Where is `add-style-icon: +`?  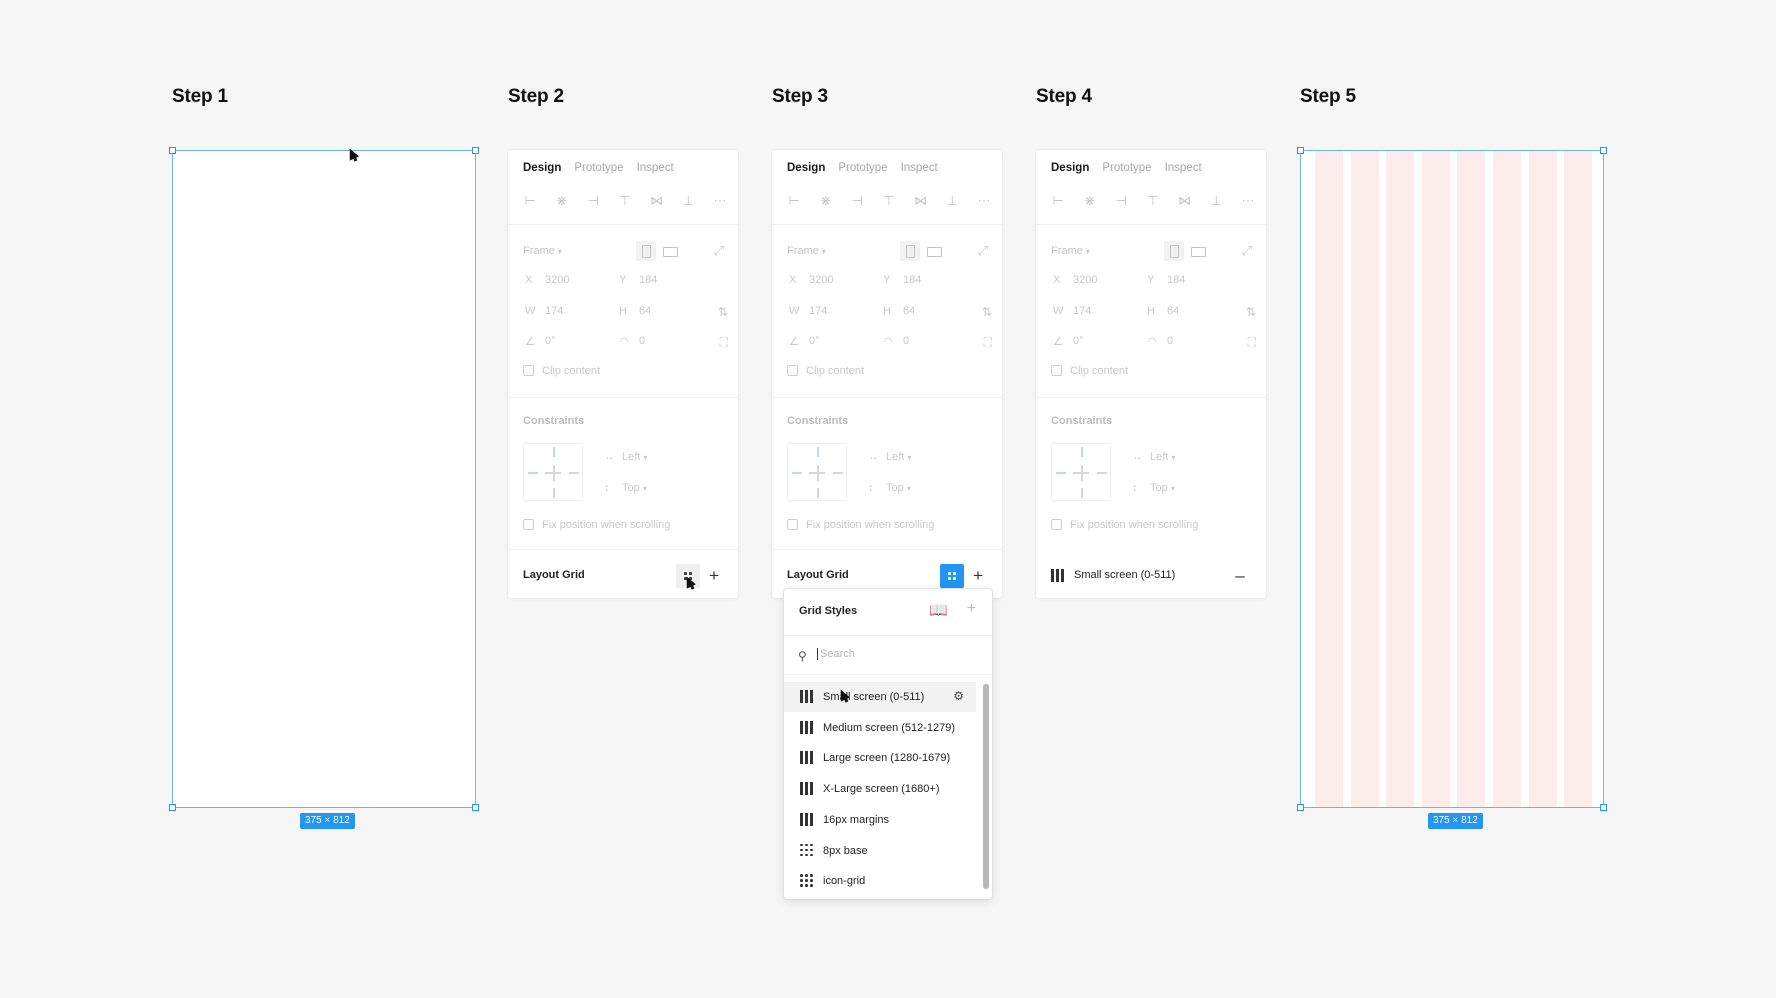
add-style-icon: + is located at coordinates (971, 609).